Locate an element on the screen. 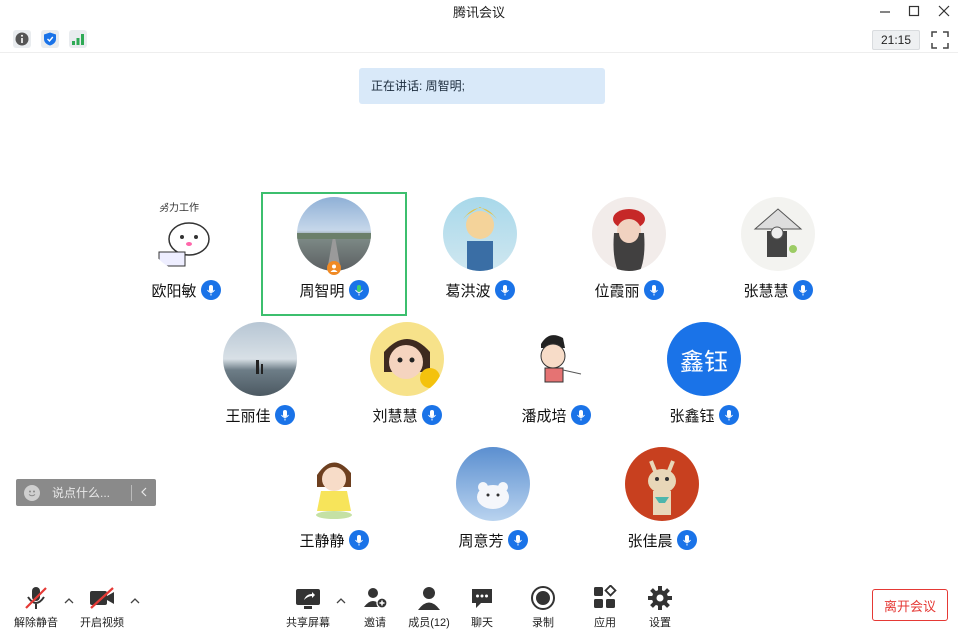 The height and width of the screenshot is (641, 958). settings-button: 设置 is located at coordinates (660, 609).